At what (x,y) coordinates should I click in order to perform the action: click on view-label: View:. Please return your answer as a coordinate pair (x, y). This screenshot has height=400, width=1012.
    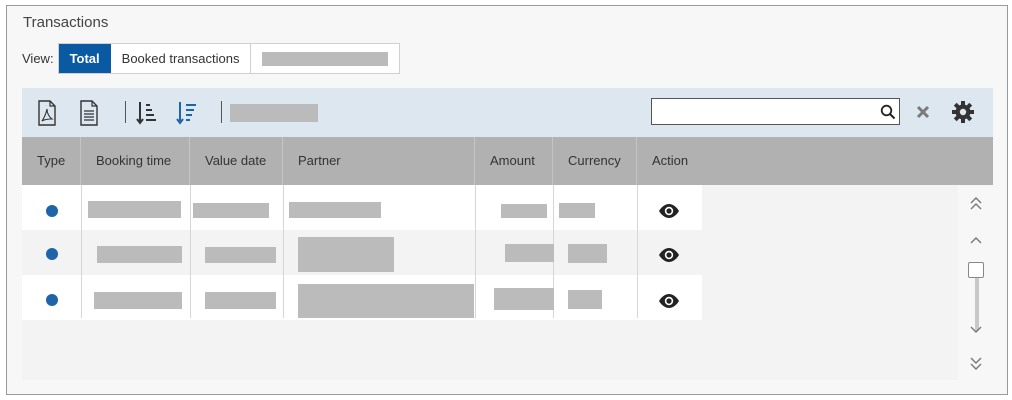
    Looking at the image, I should click on (38, 58).